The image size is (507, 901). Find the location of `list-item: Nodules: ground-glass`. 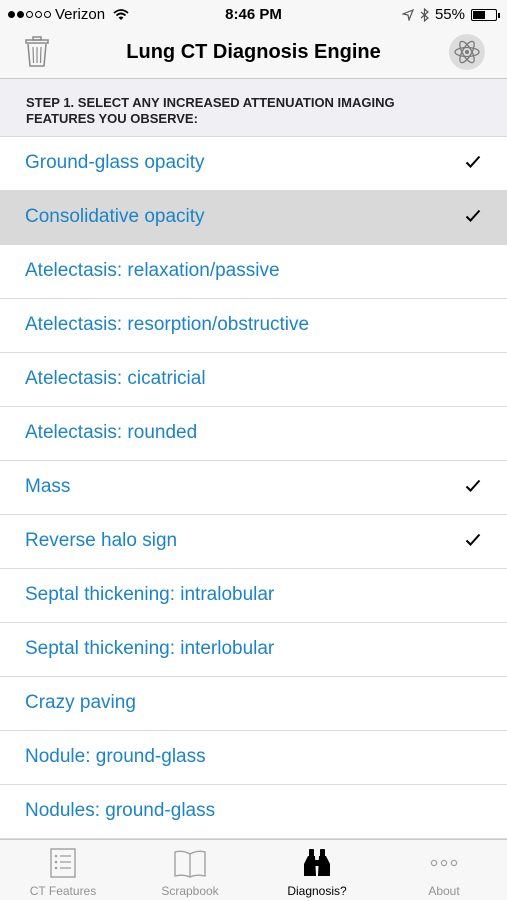

list-item: Nodules: ground-glass is located at coordinates (253, 812).